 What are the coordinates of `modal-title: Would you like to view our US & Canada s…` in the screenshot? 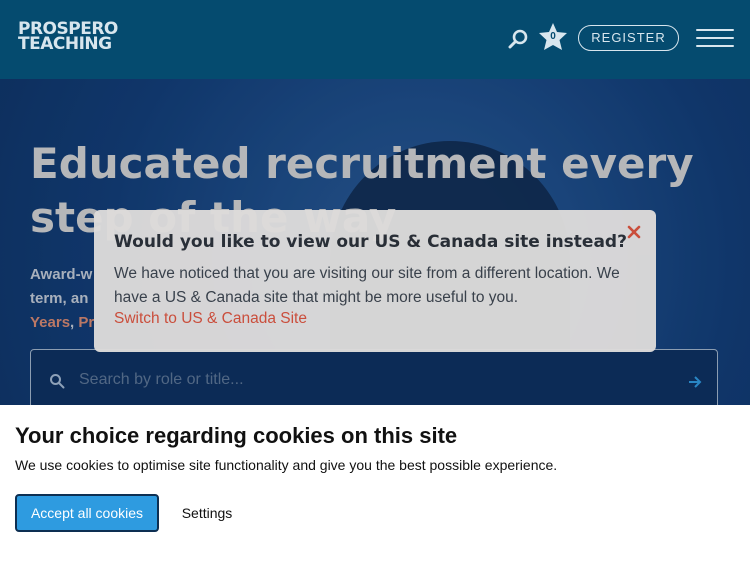 It's located at (370, 242).